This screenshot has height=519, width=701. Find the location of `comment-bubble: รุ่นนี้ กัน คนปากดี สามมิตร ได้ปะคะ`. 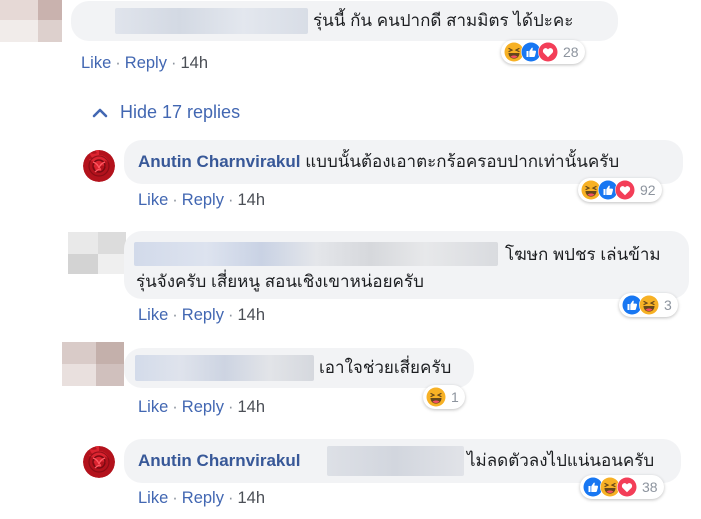

comment-bubble: รุ่นนี้ กัน คนปากดี สามมิตร ได้ปะคะ is located at coordinates (344, 21).